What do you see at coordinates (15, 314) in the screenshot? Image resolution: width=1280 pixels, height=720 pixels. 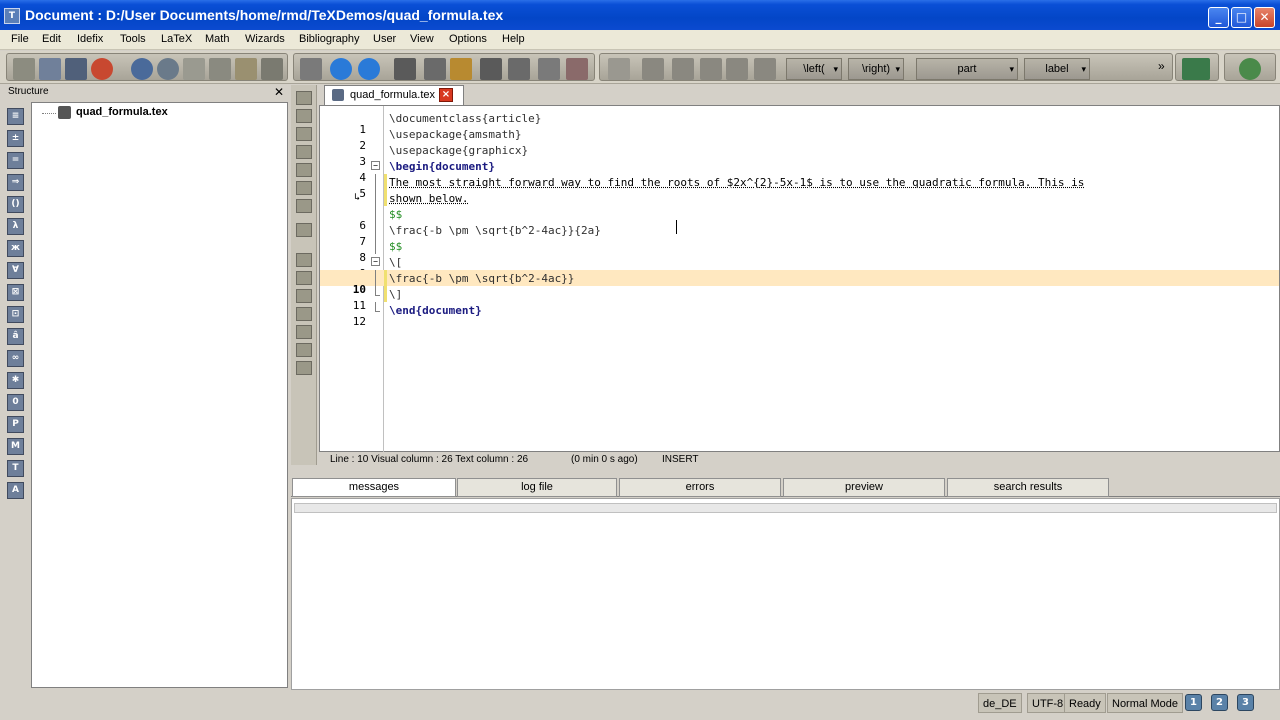 I see `foreign-icon: ⊡` at bounding box center [15, 314].